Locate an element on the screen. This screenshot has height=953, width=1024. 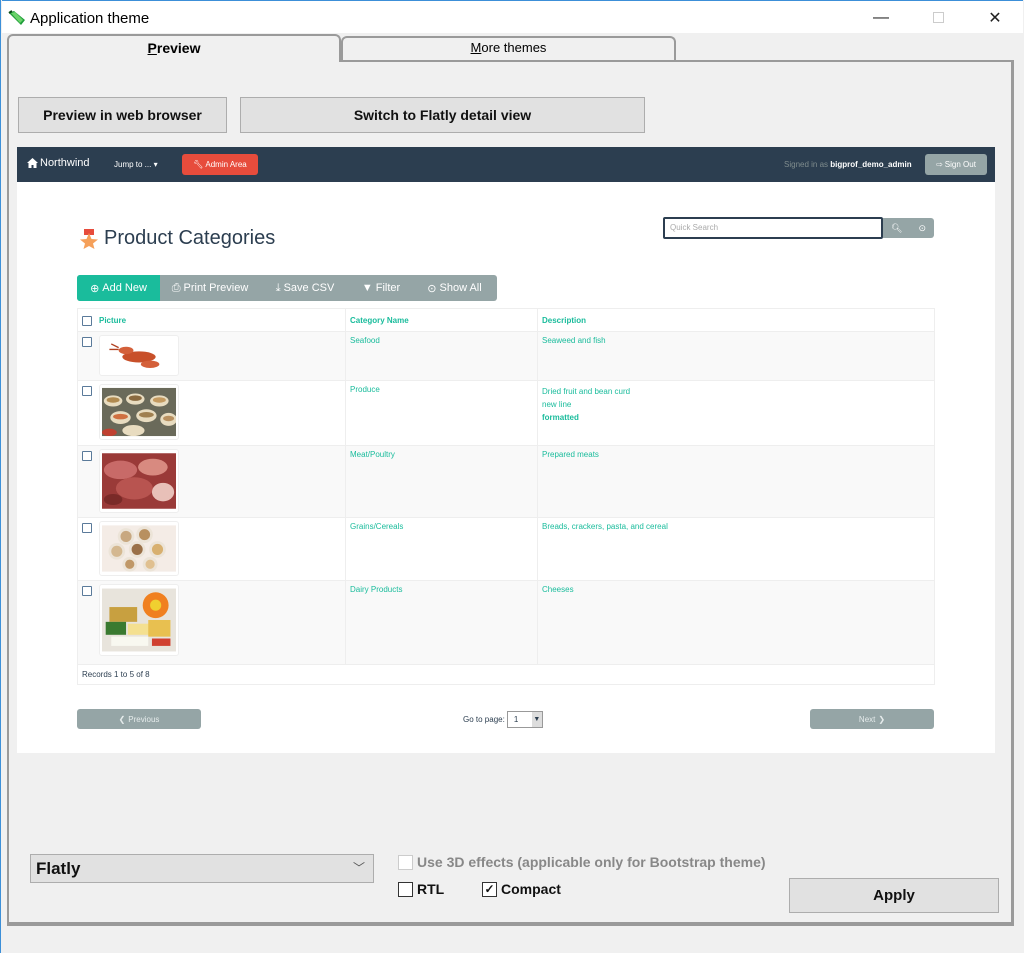
close-button: ✕ is located at coordinates (995, 17).